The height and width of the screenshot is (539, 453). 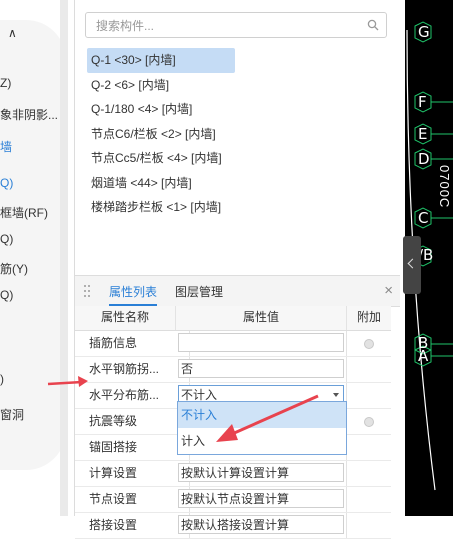 I want to click on table-row: 计算设置 按默认计算设置计算, so click(x=233, y=474).